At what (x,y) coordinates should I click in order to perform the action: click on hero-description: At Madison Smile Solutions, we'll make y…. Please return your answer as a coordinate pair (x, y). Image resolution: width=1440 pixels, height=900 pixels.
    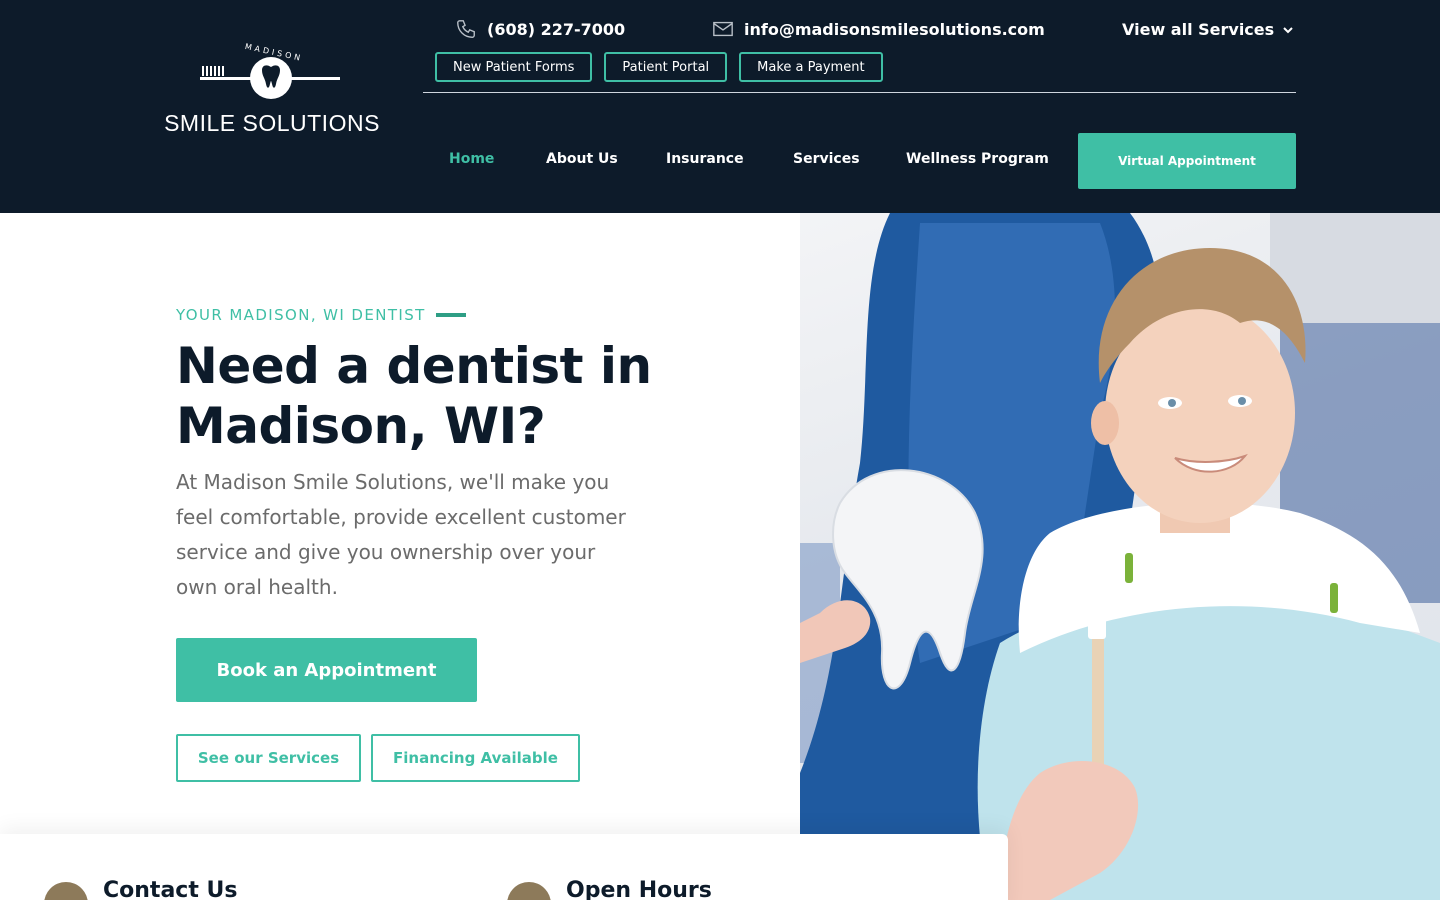
    Looking at the image, I should click on (401, 534).